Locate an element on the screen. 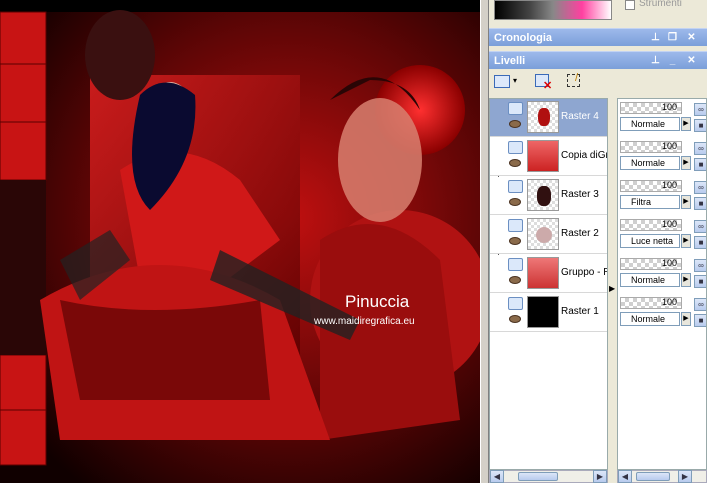 The width and height of the screenshot is (707, 483). layer-name: Raster 2 is located at coordinates (580, 233).